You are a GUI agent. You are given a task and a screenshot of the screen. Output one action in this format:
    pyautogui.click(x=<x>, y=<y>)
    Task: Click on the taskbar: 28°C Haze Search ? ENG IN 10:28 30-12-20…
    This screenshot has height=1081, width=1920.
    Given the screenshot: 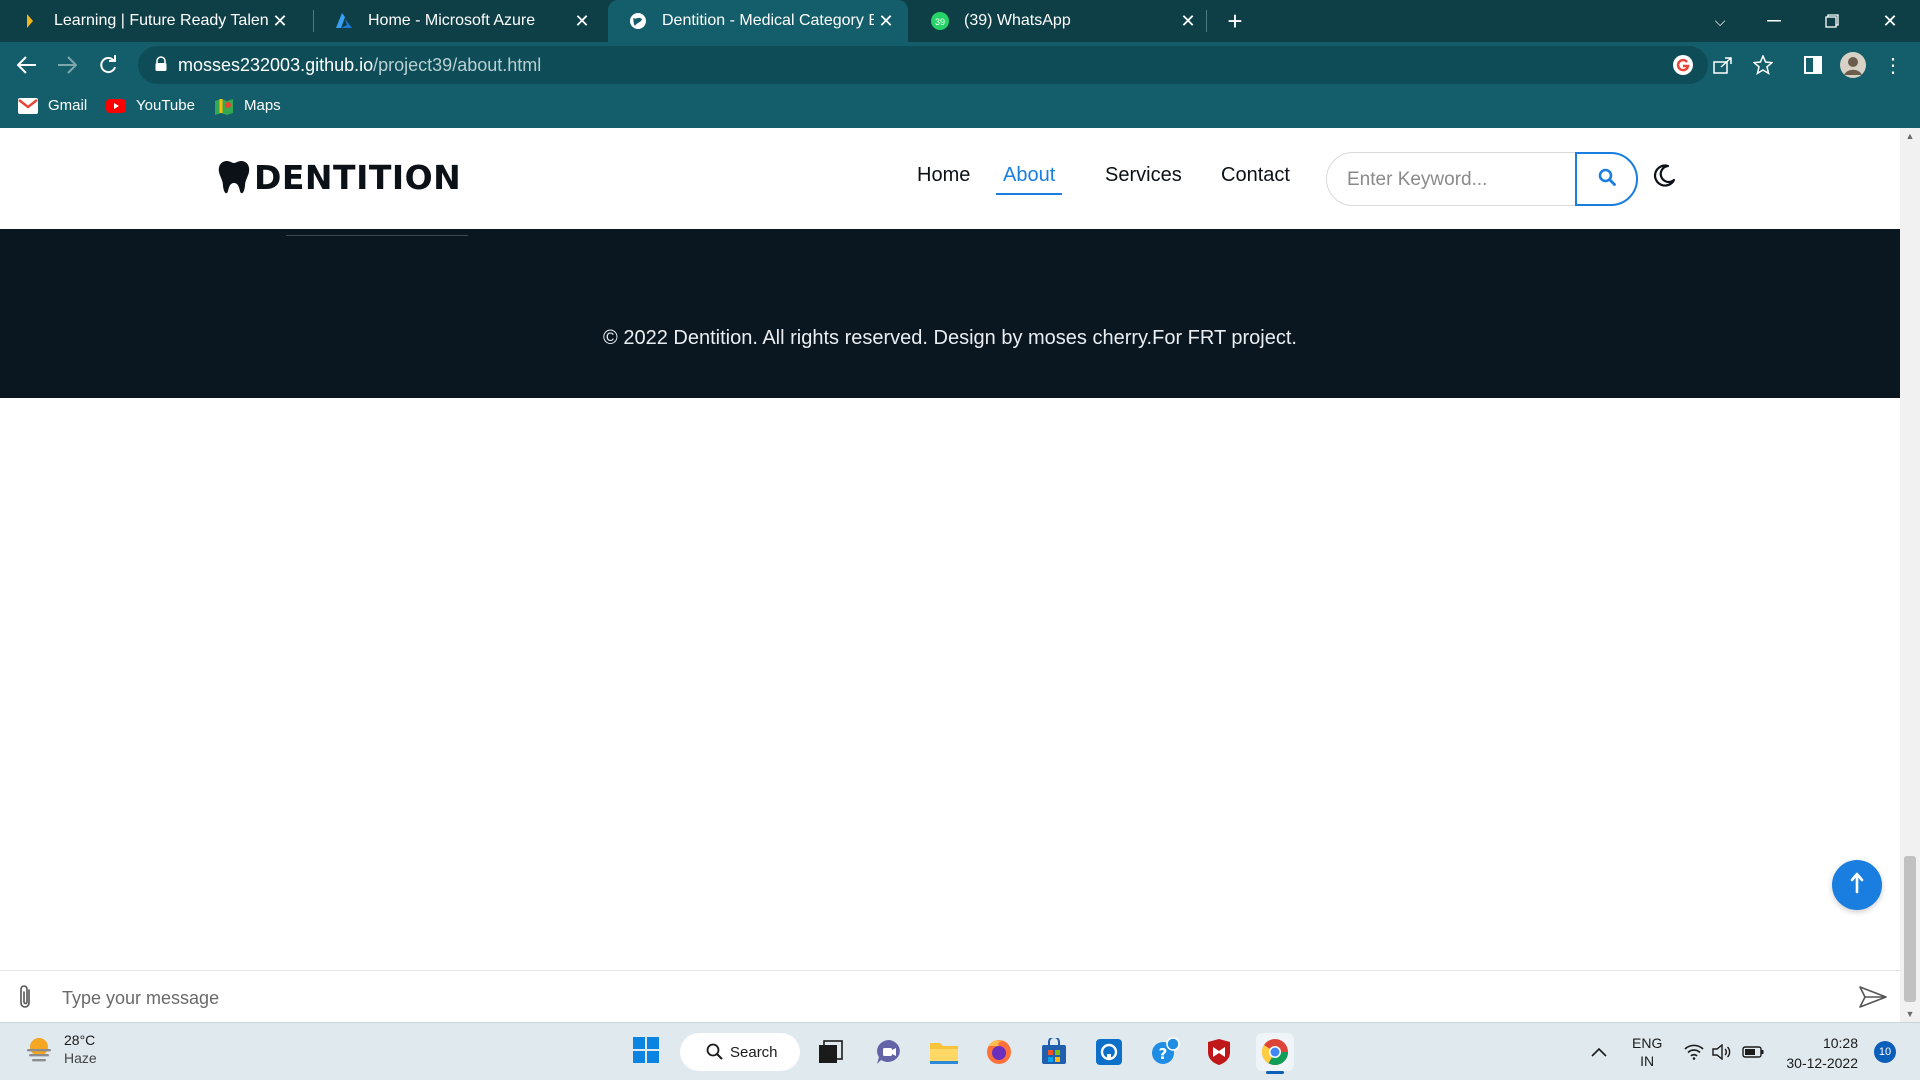 What is the action you would take?
    pyautogui.click(x=960, y=1051)
    